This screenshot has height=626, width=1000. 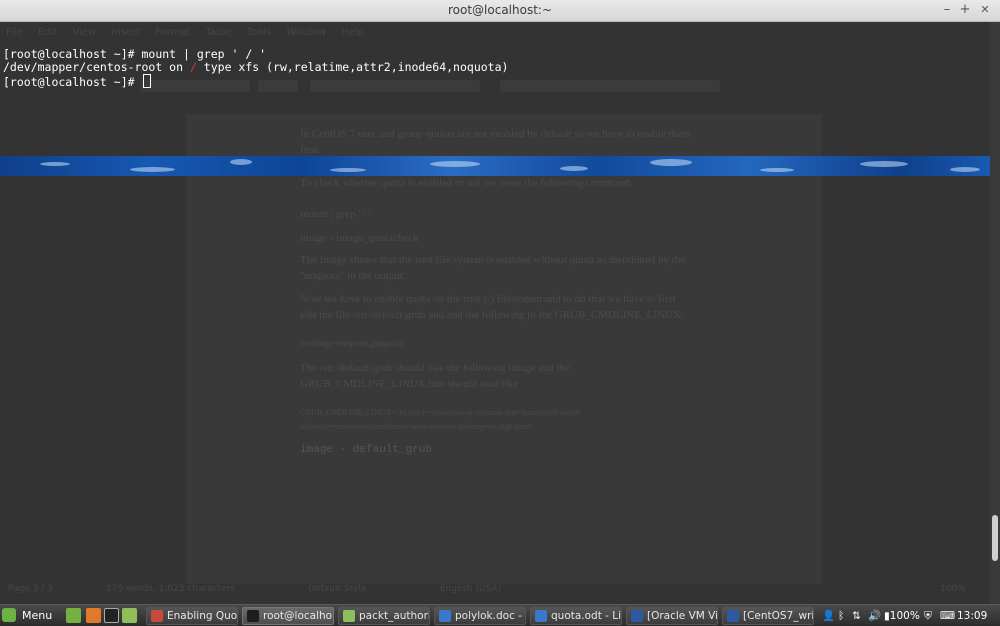 What do you see at coordinates (985, 10) in the screenshot?
I see `close-button: ✕` at bounding box center [985, 10].